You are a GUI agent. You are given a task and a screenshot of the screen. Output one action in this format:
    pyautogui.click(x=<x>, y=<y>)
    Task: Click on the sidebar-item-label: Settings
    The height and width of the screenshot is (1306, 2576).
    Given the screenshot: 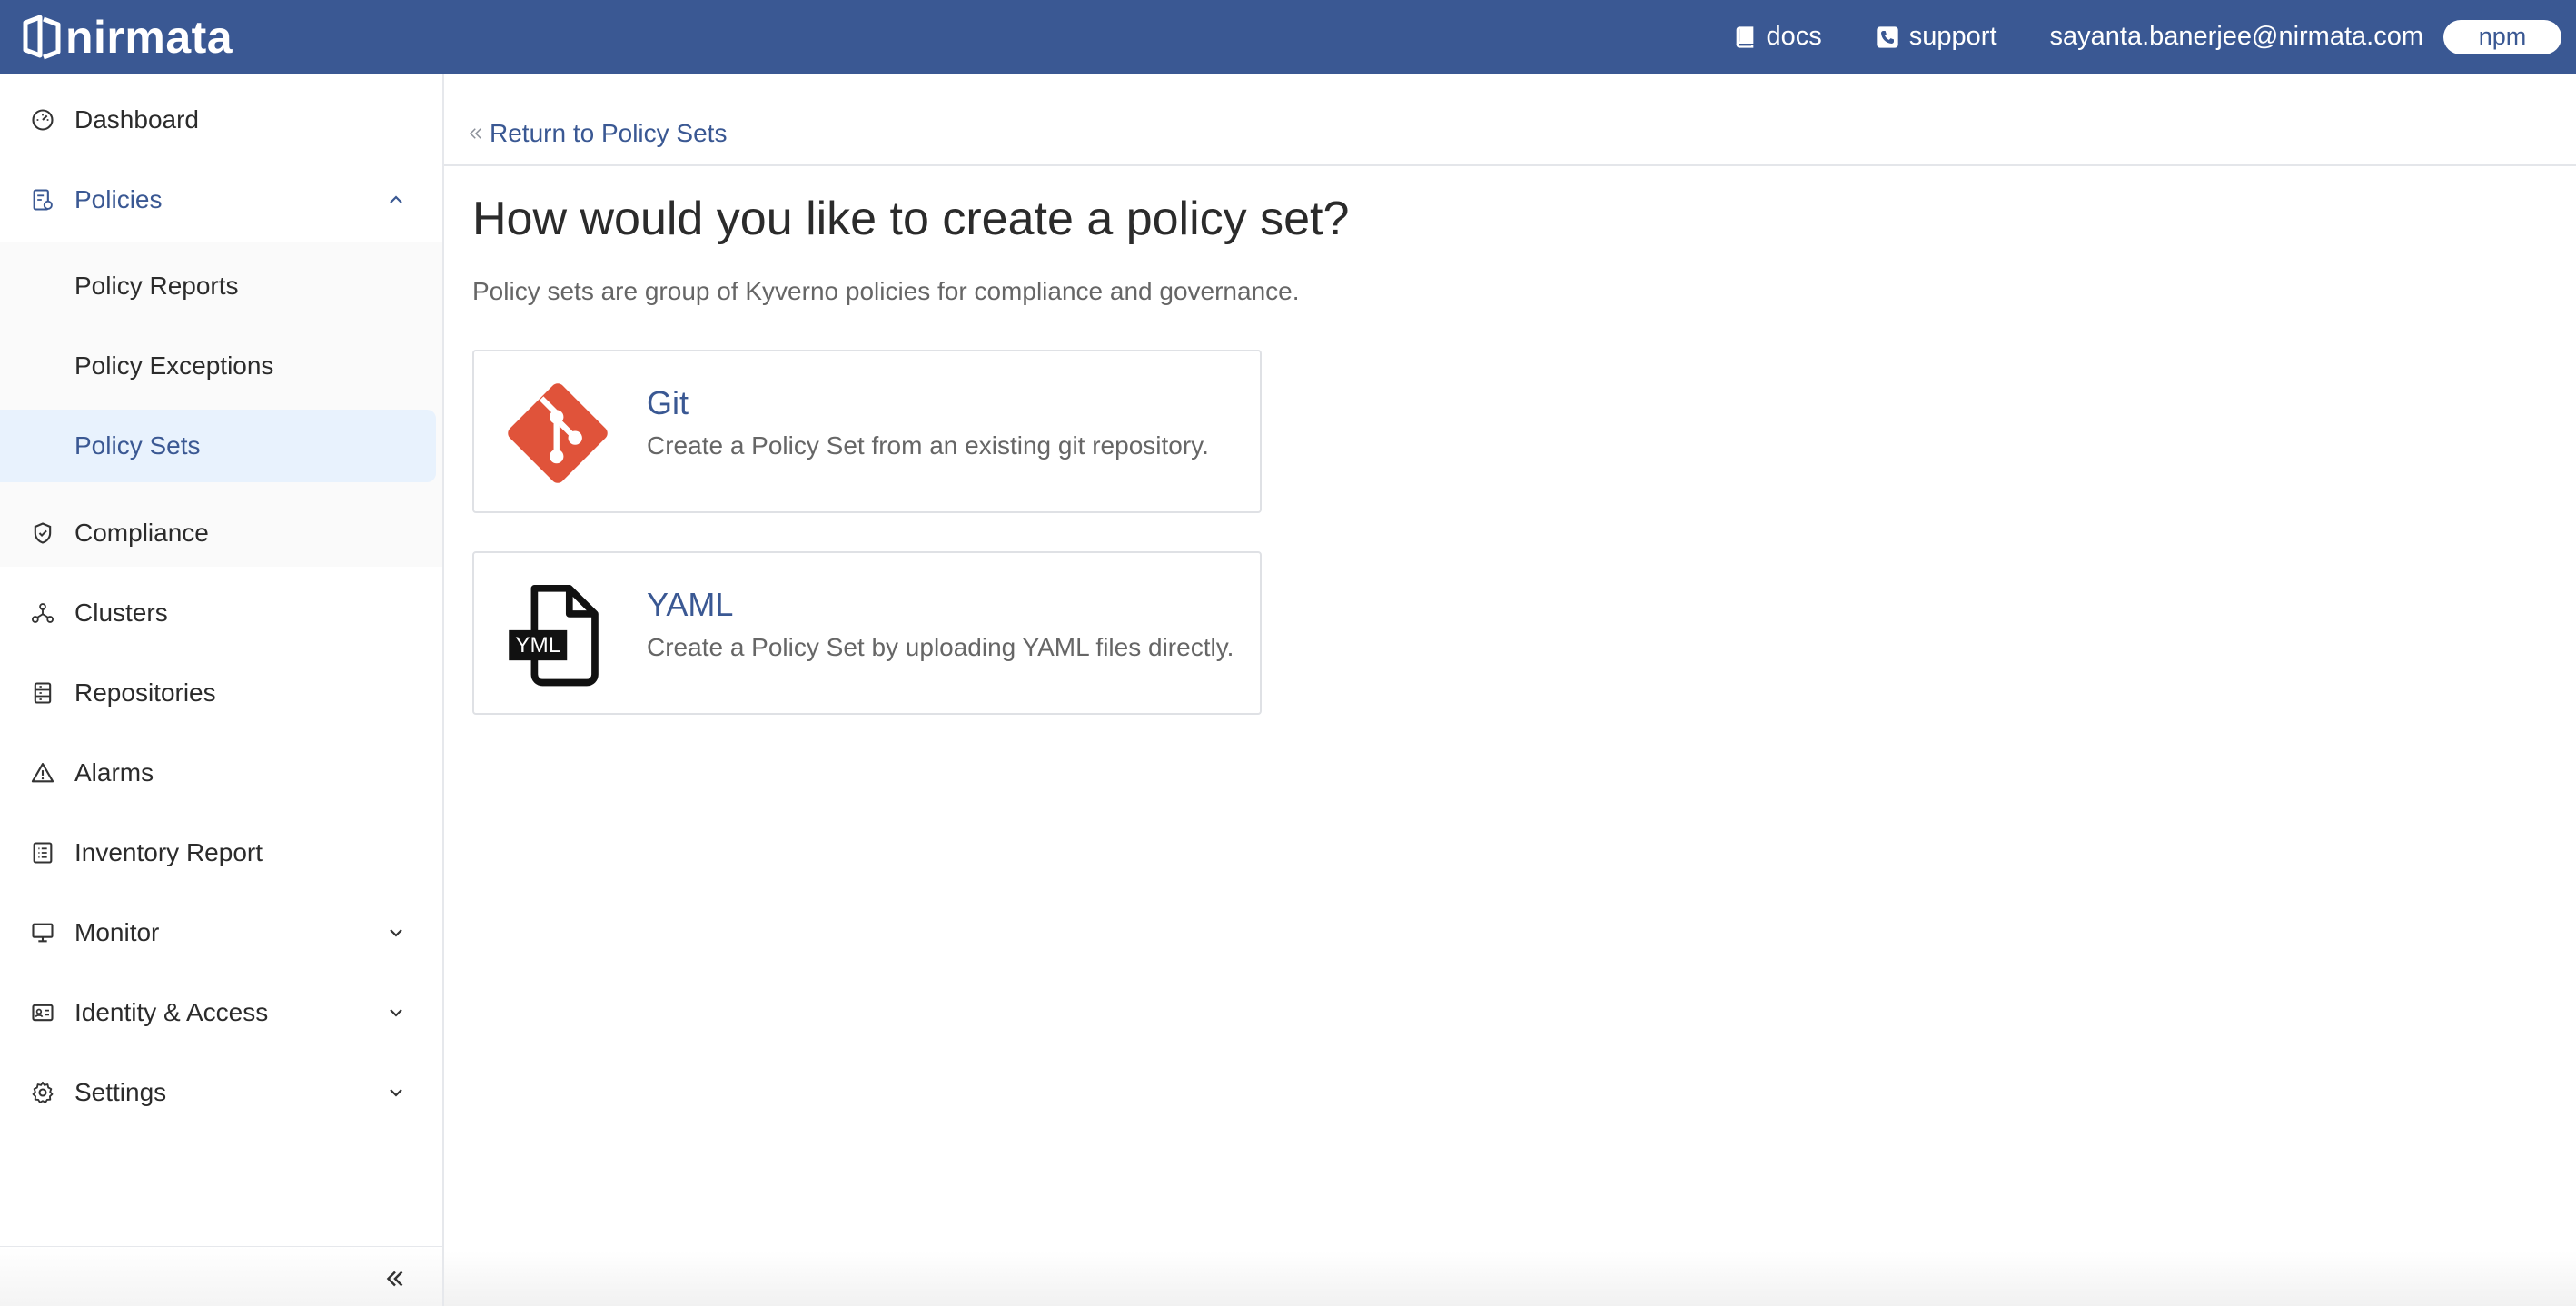 What is the action you would take?
    pyautogui.click(x=120, y=1092)
    